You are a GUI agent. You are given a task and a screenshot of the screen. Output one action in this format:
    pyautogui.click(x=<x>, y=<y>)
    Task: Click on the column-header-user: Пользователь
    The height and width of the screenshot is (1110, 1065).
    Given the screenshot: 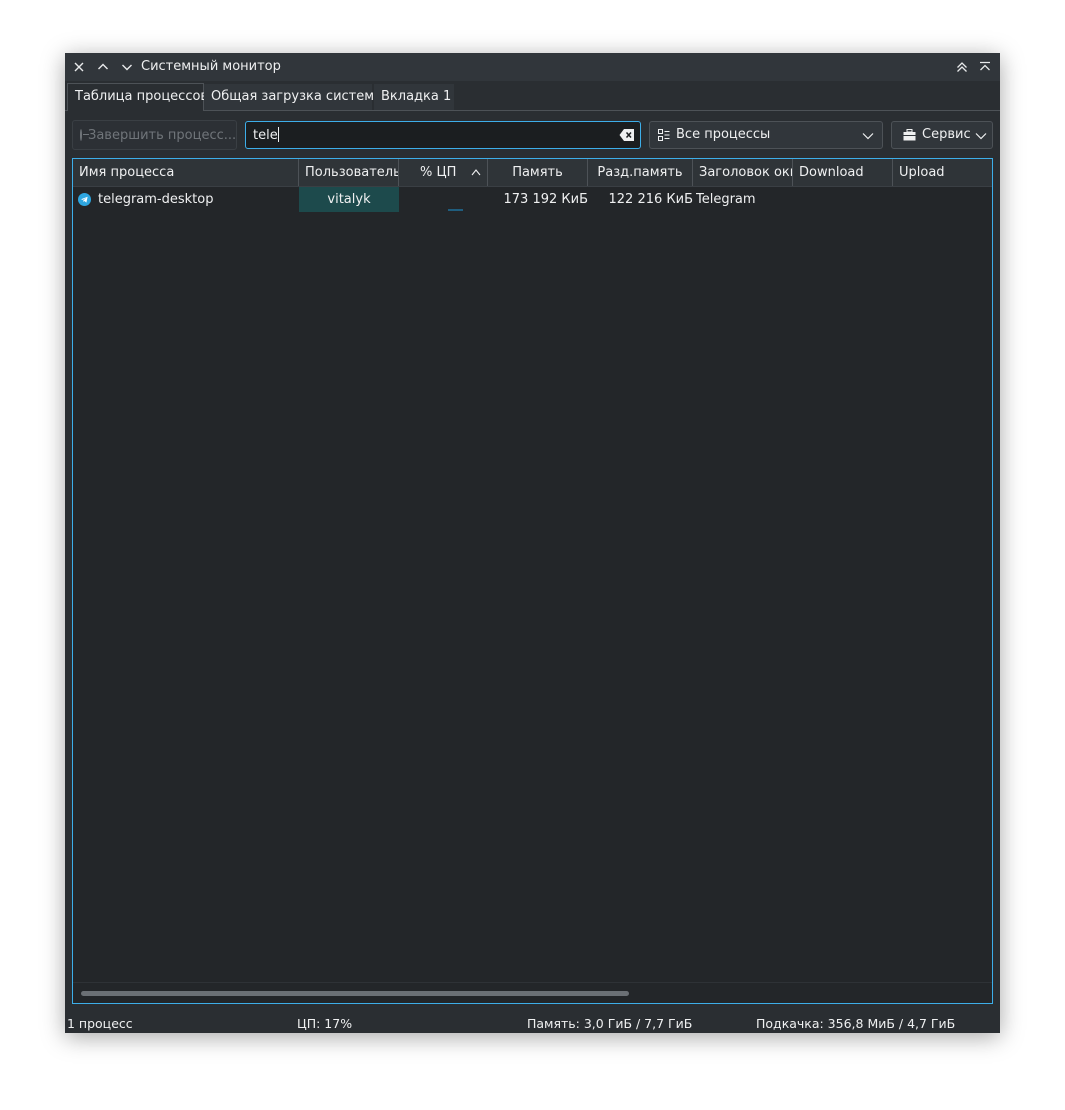 What is the action you would take?
    pyautogui.click(x=349, y=172)
    